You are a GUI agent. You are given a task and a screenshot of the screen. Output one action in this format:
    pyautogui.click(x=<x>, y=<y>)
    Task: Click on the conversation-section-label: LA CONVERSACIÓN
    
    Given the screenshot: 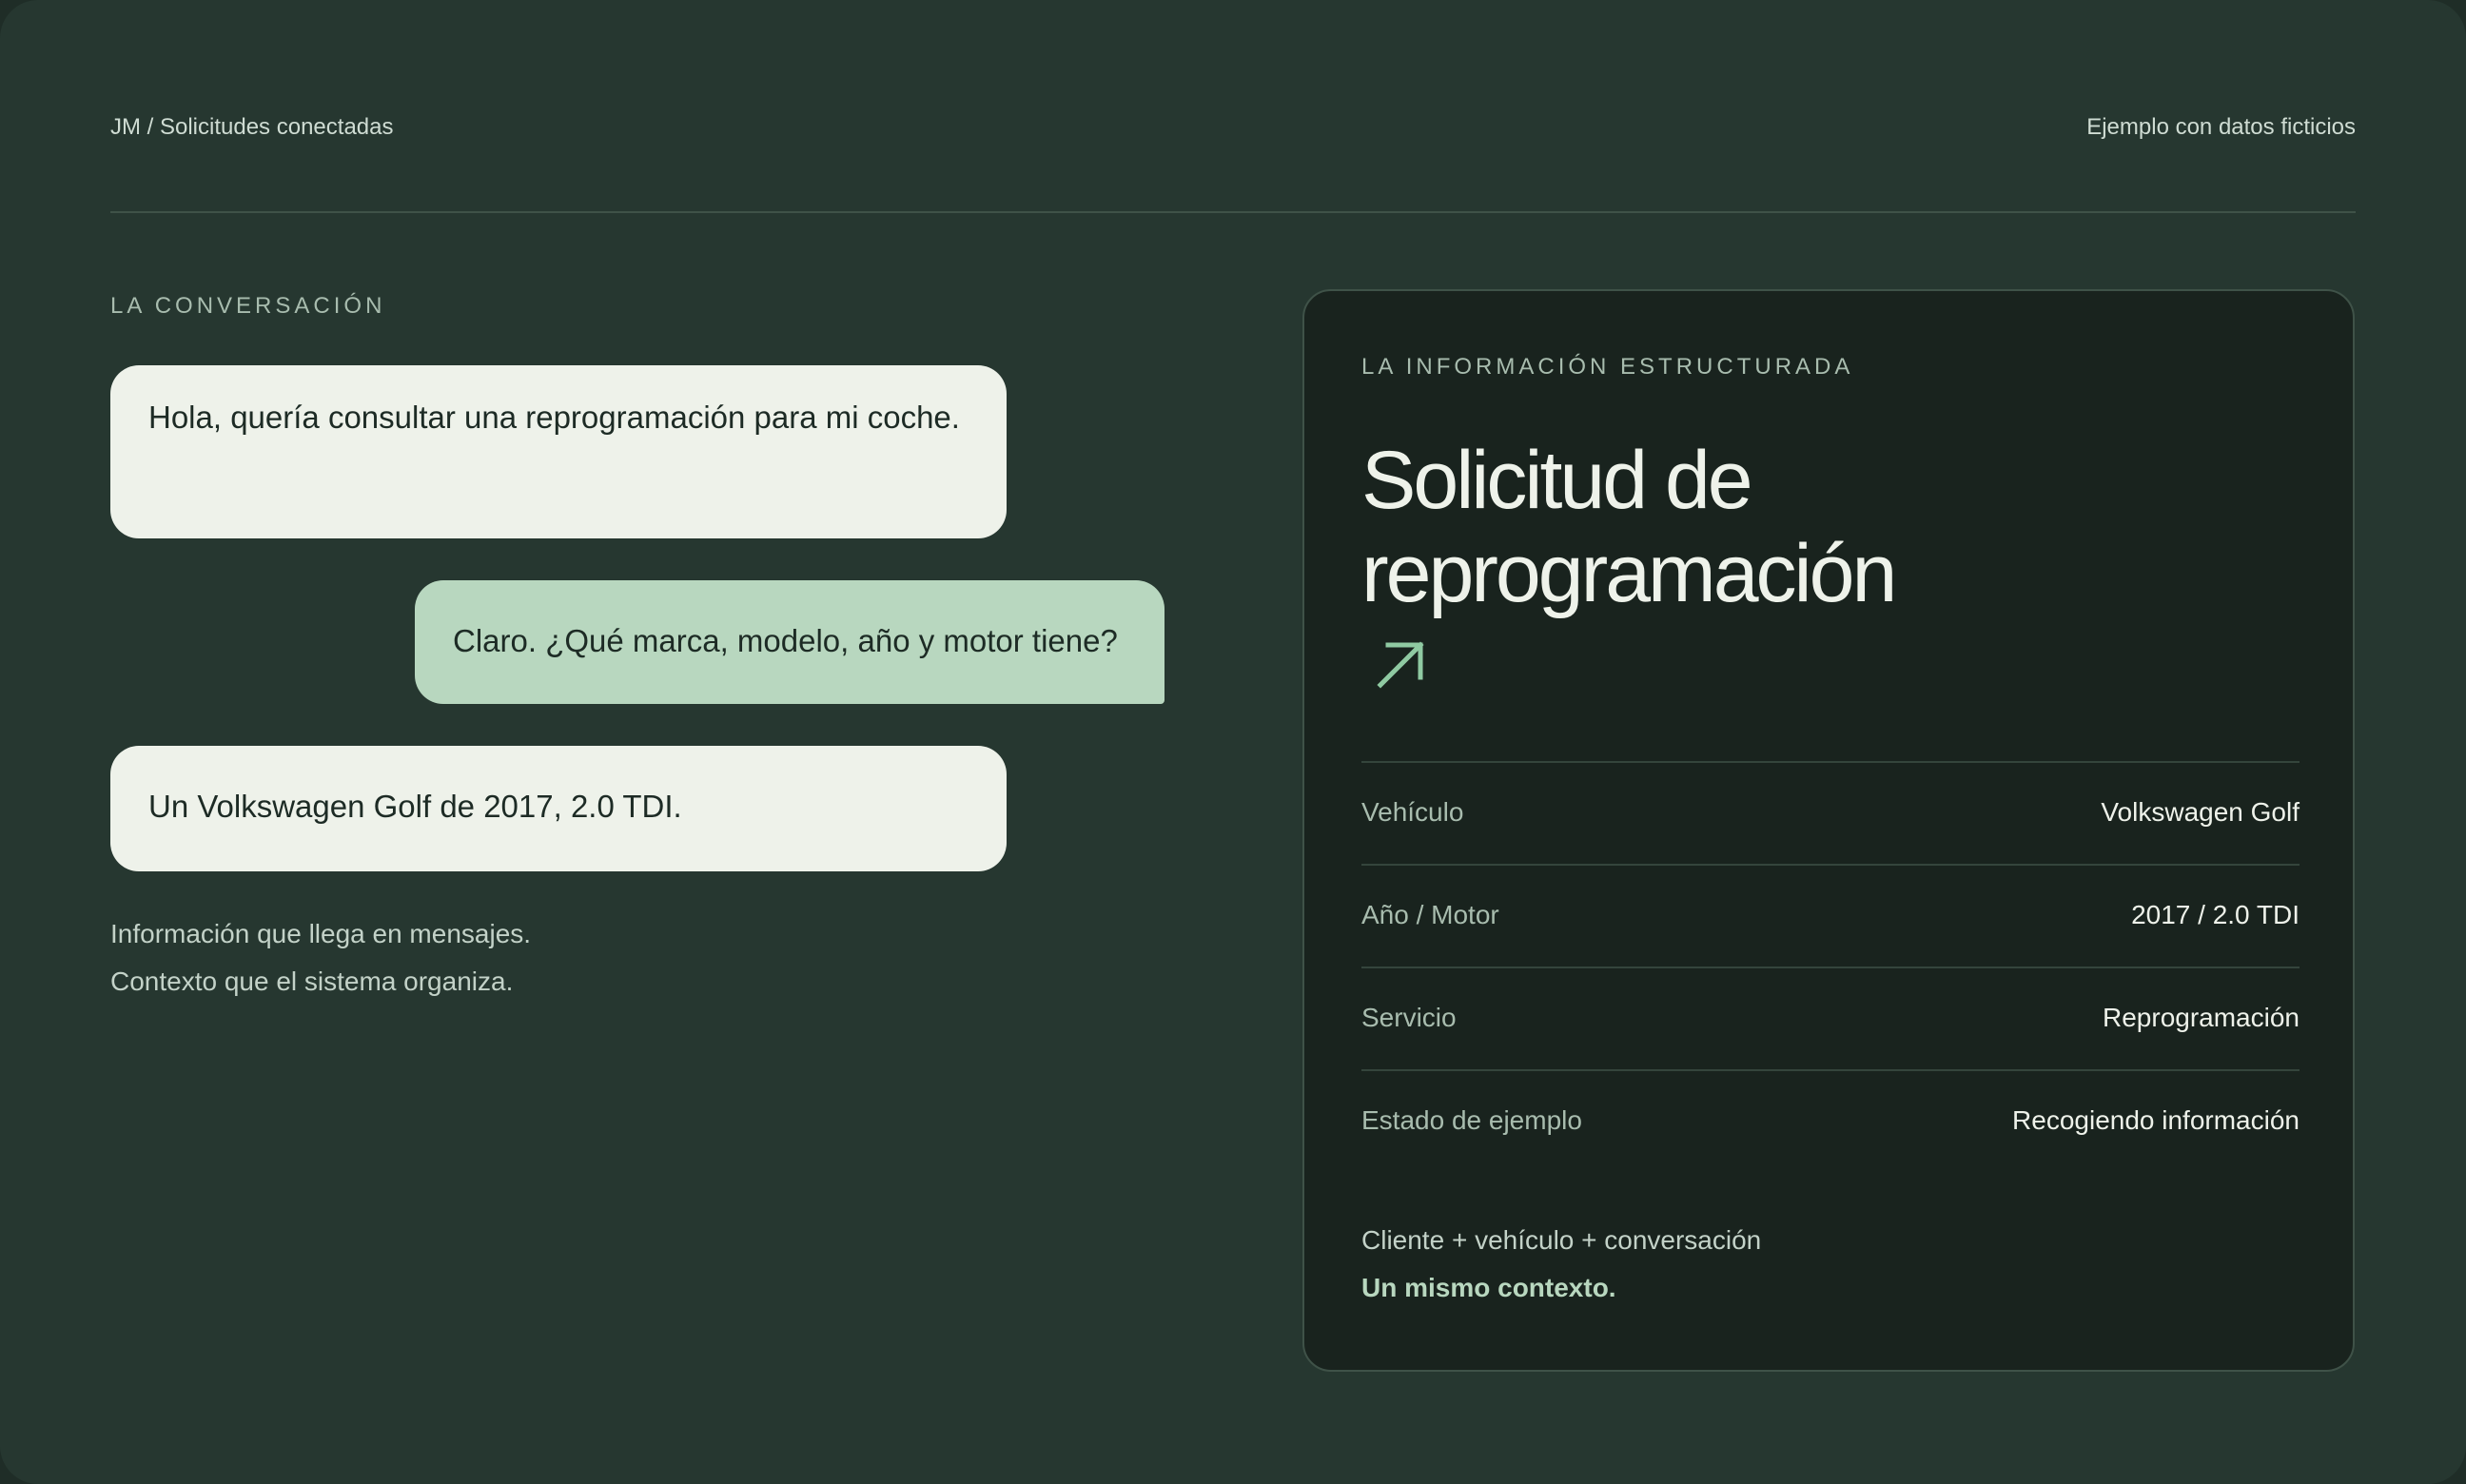 What is the action you would take?
    pyautogui.click(x=248, y=306)
    